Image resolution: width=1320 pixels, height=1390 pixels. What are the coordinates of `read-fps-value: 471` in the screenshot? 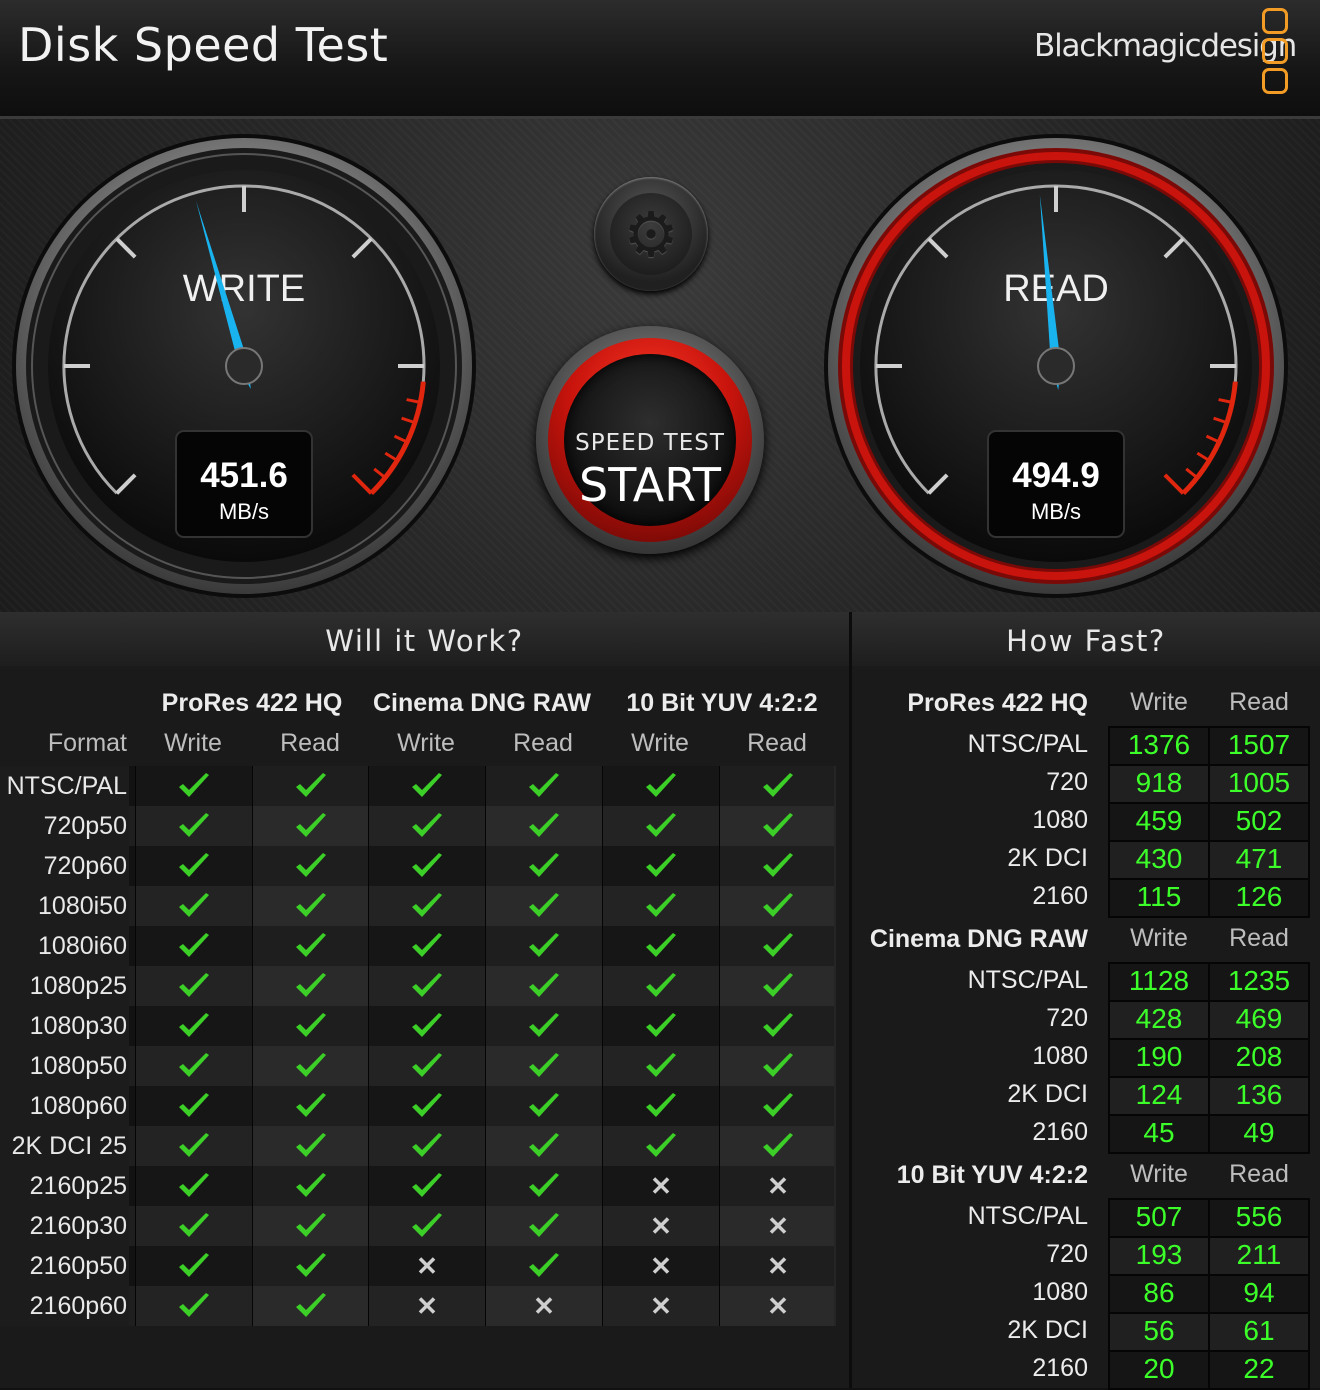 It's located at (1259, 858).